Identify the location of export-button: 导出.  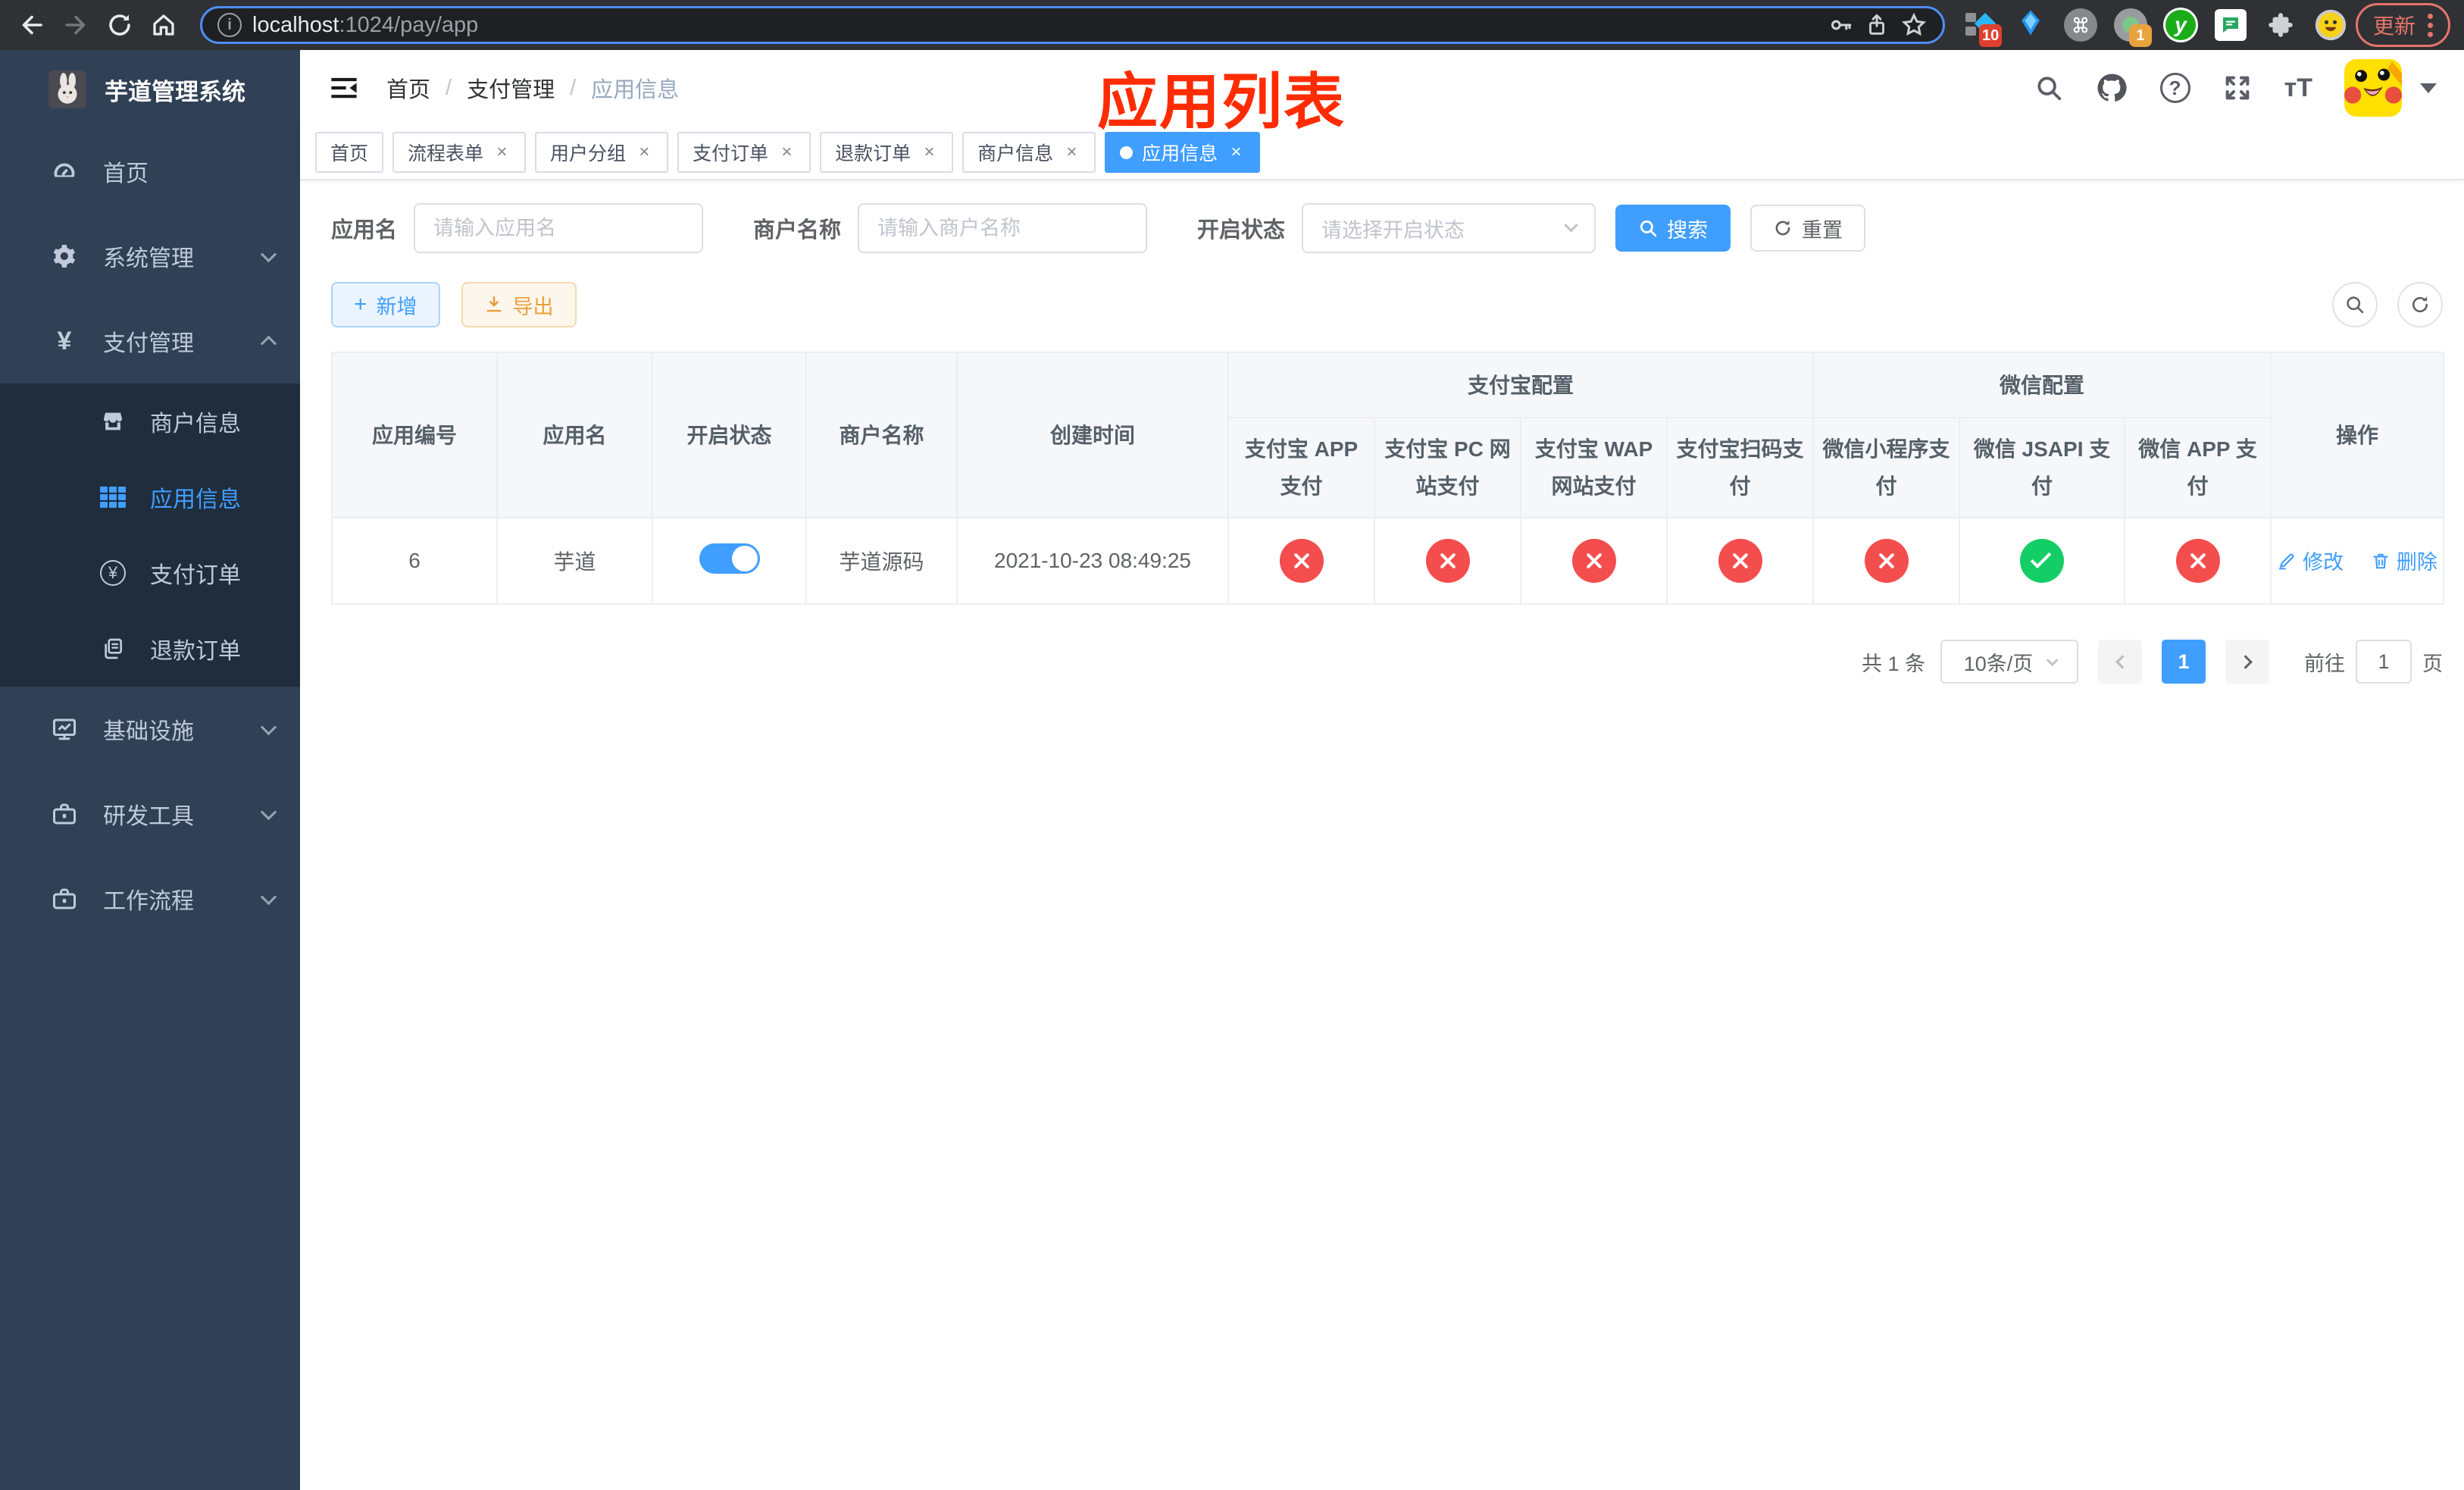
(519, 304).